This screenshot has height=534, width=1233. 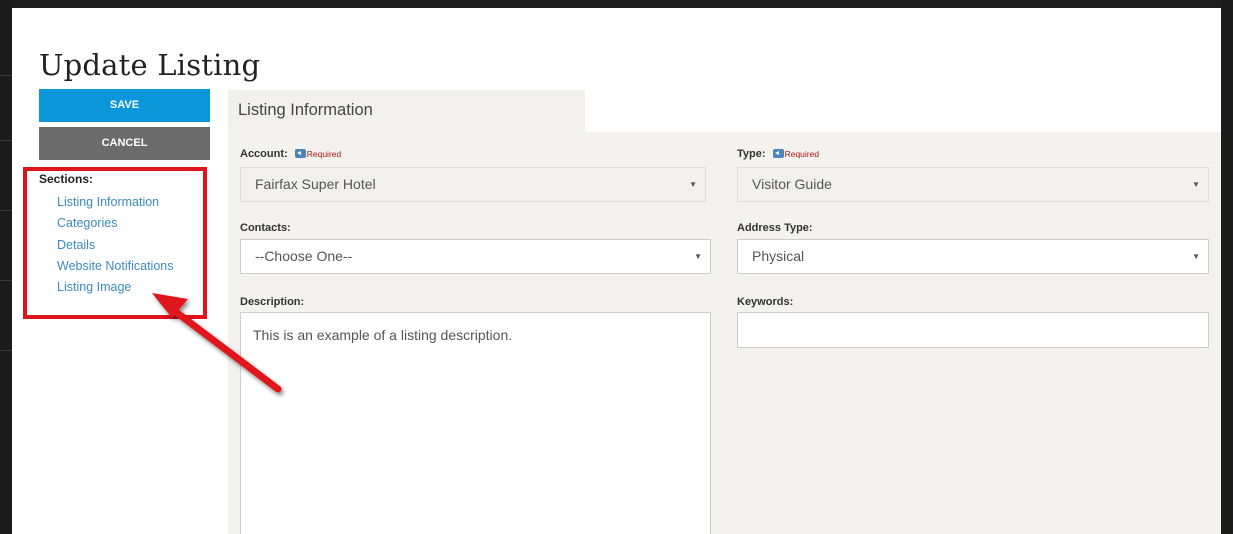 I want to click on account-label: Account: Required, so click(x=290, y=154).